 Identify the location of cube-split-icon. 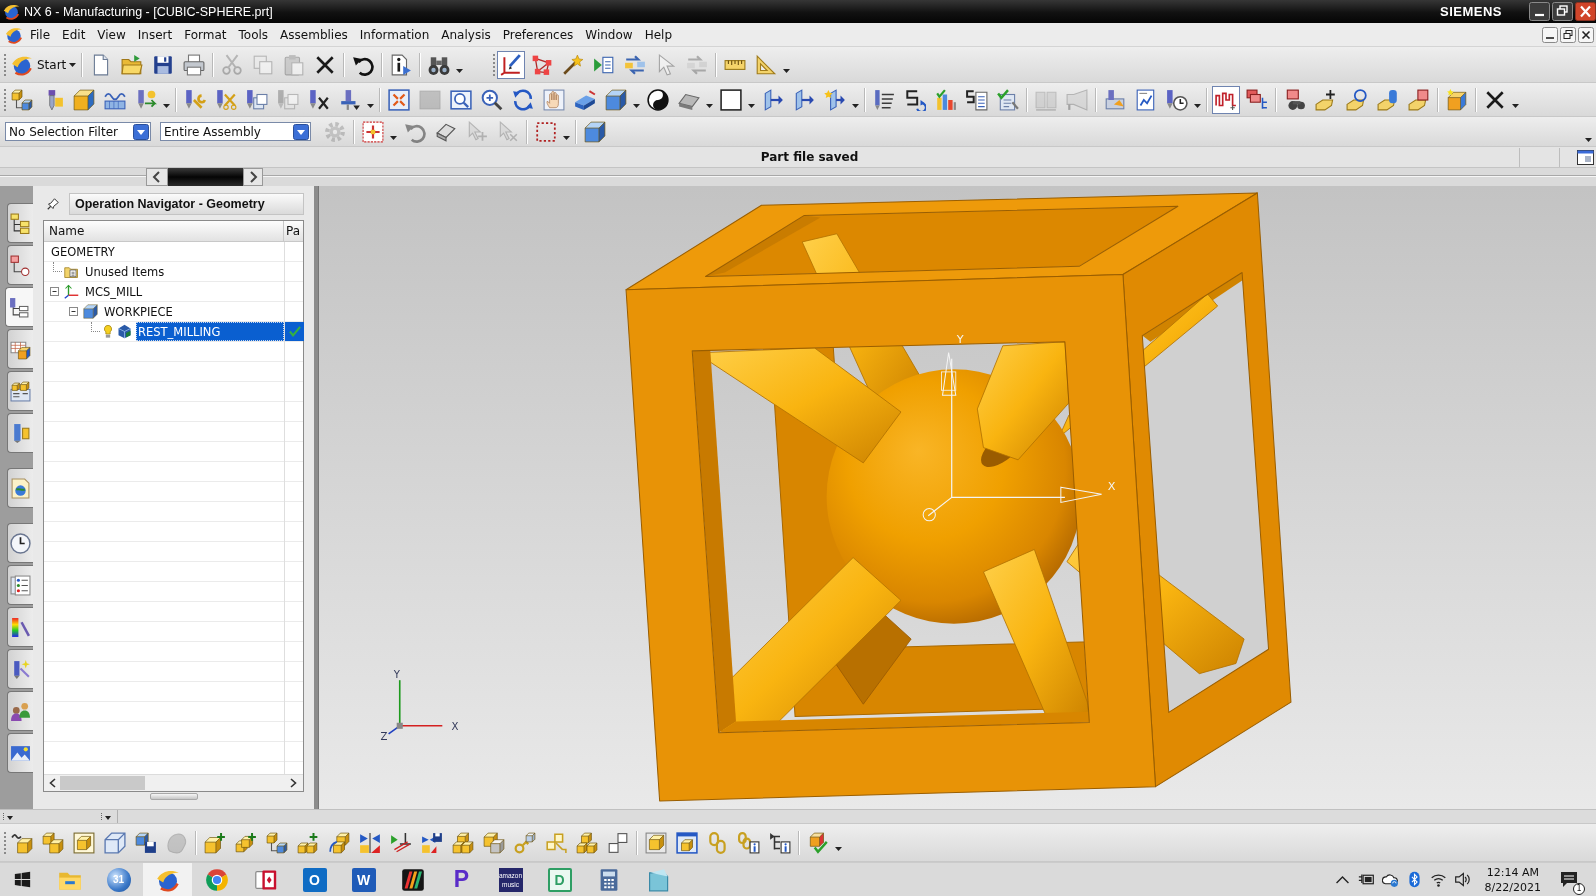
(493, 842).